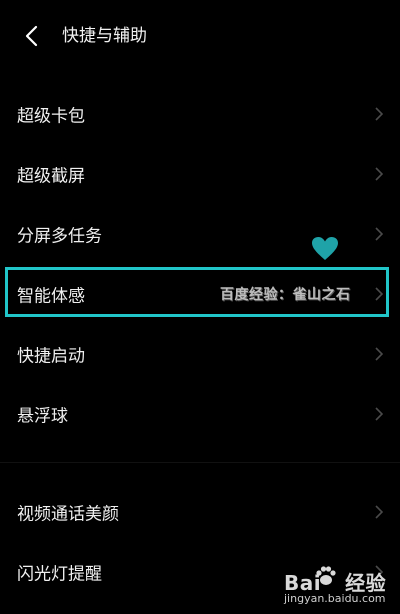 The image size is (400, 614). What do you see at coordinates (51, 116) in the screenshot?
I see `settings-item-label: 超级卡包` at bounding box center [51, 116].